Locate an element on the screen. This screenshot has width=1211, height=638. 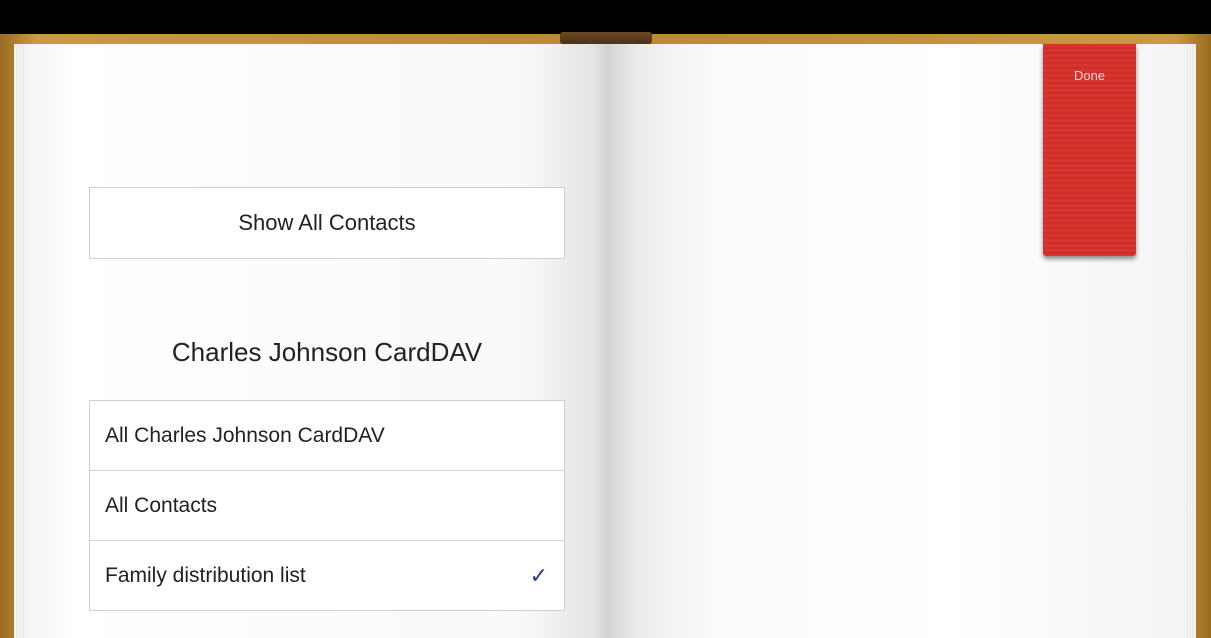
done-ribbon-button: Done is located at coordinates (1089, 150).